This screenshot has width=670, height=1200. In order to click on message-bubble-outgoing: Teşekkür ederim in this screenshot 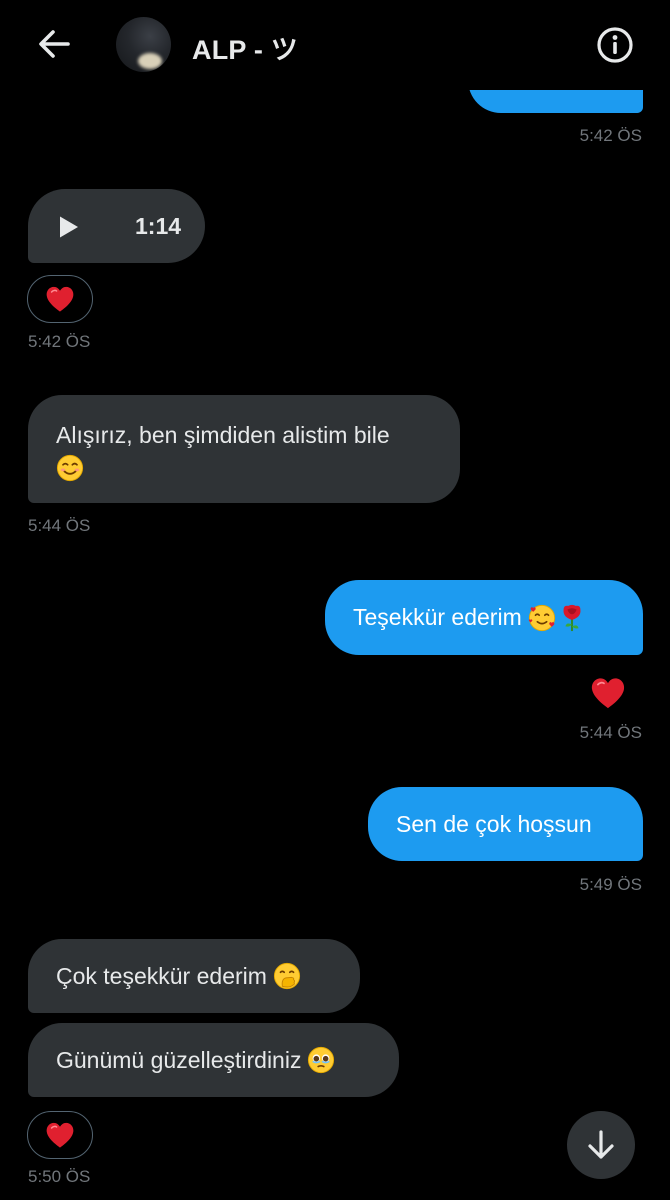, I will do `click(484, 617)`.